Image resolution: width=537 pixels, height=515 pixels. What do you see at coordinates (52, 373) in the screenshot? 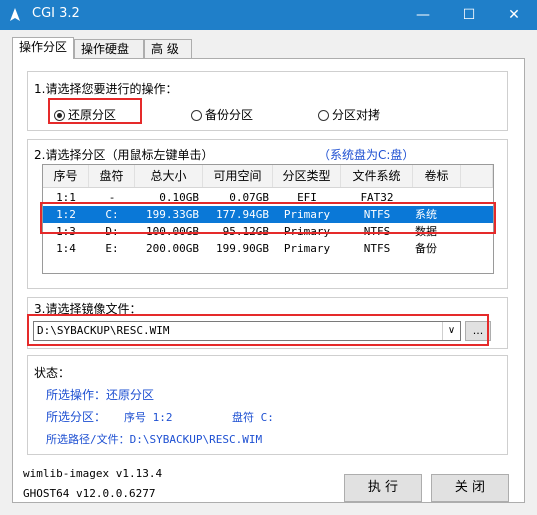
I see `status-title: 状态：` at bounding box center [52, 373].